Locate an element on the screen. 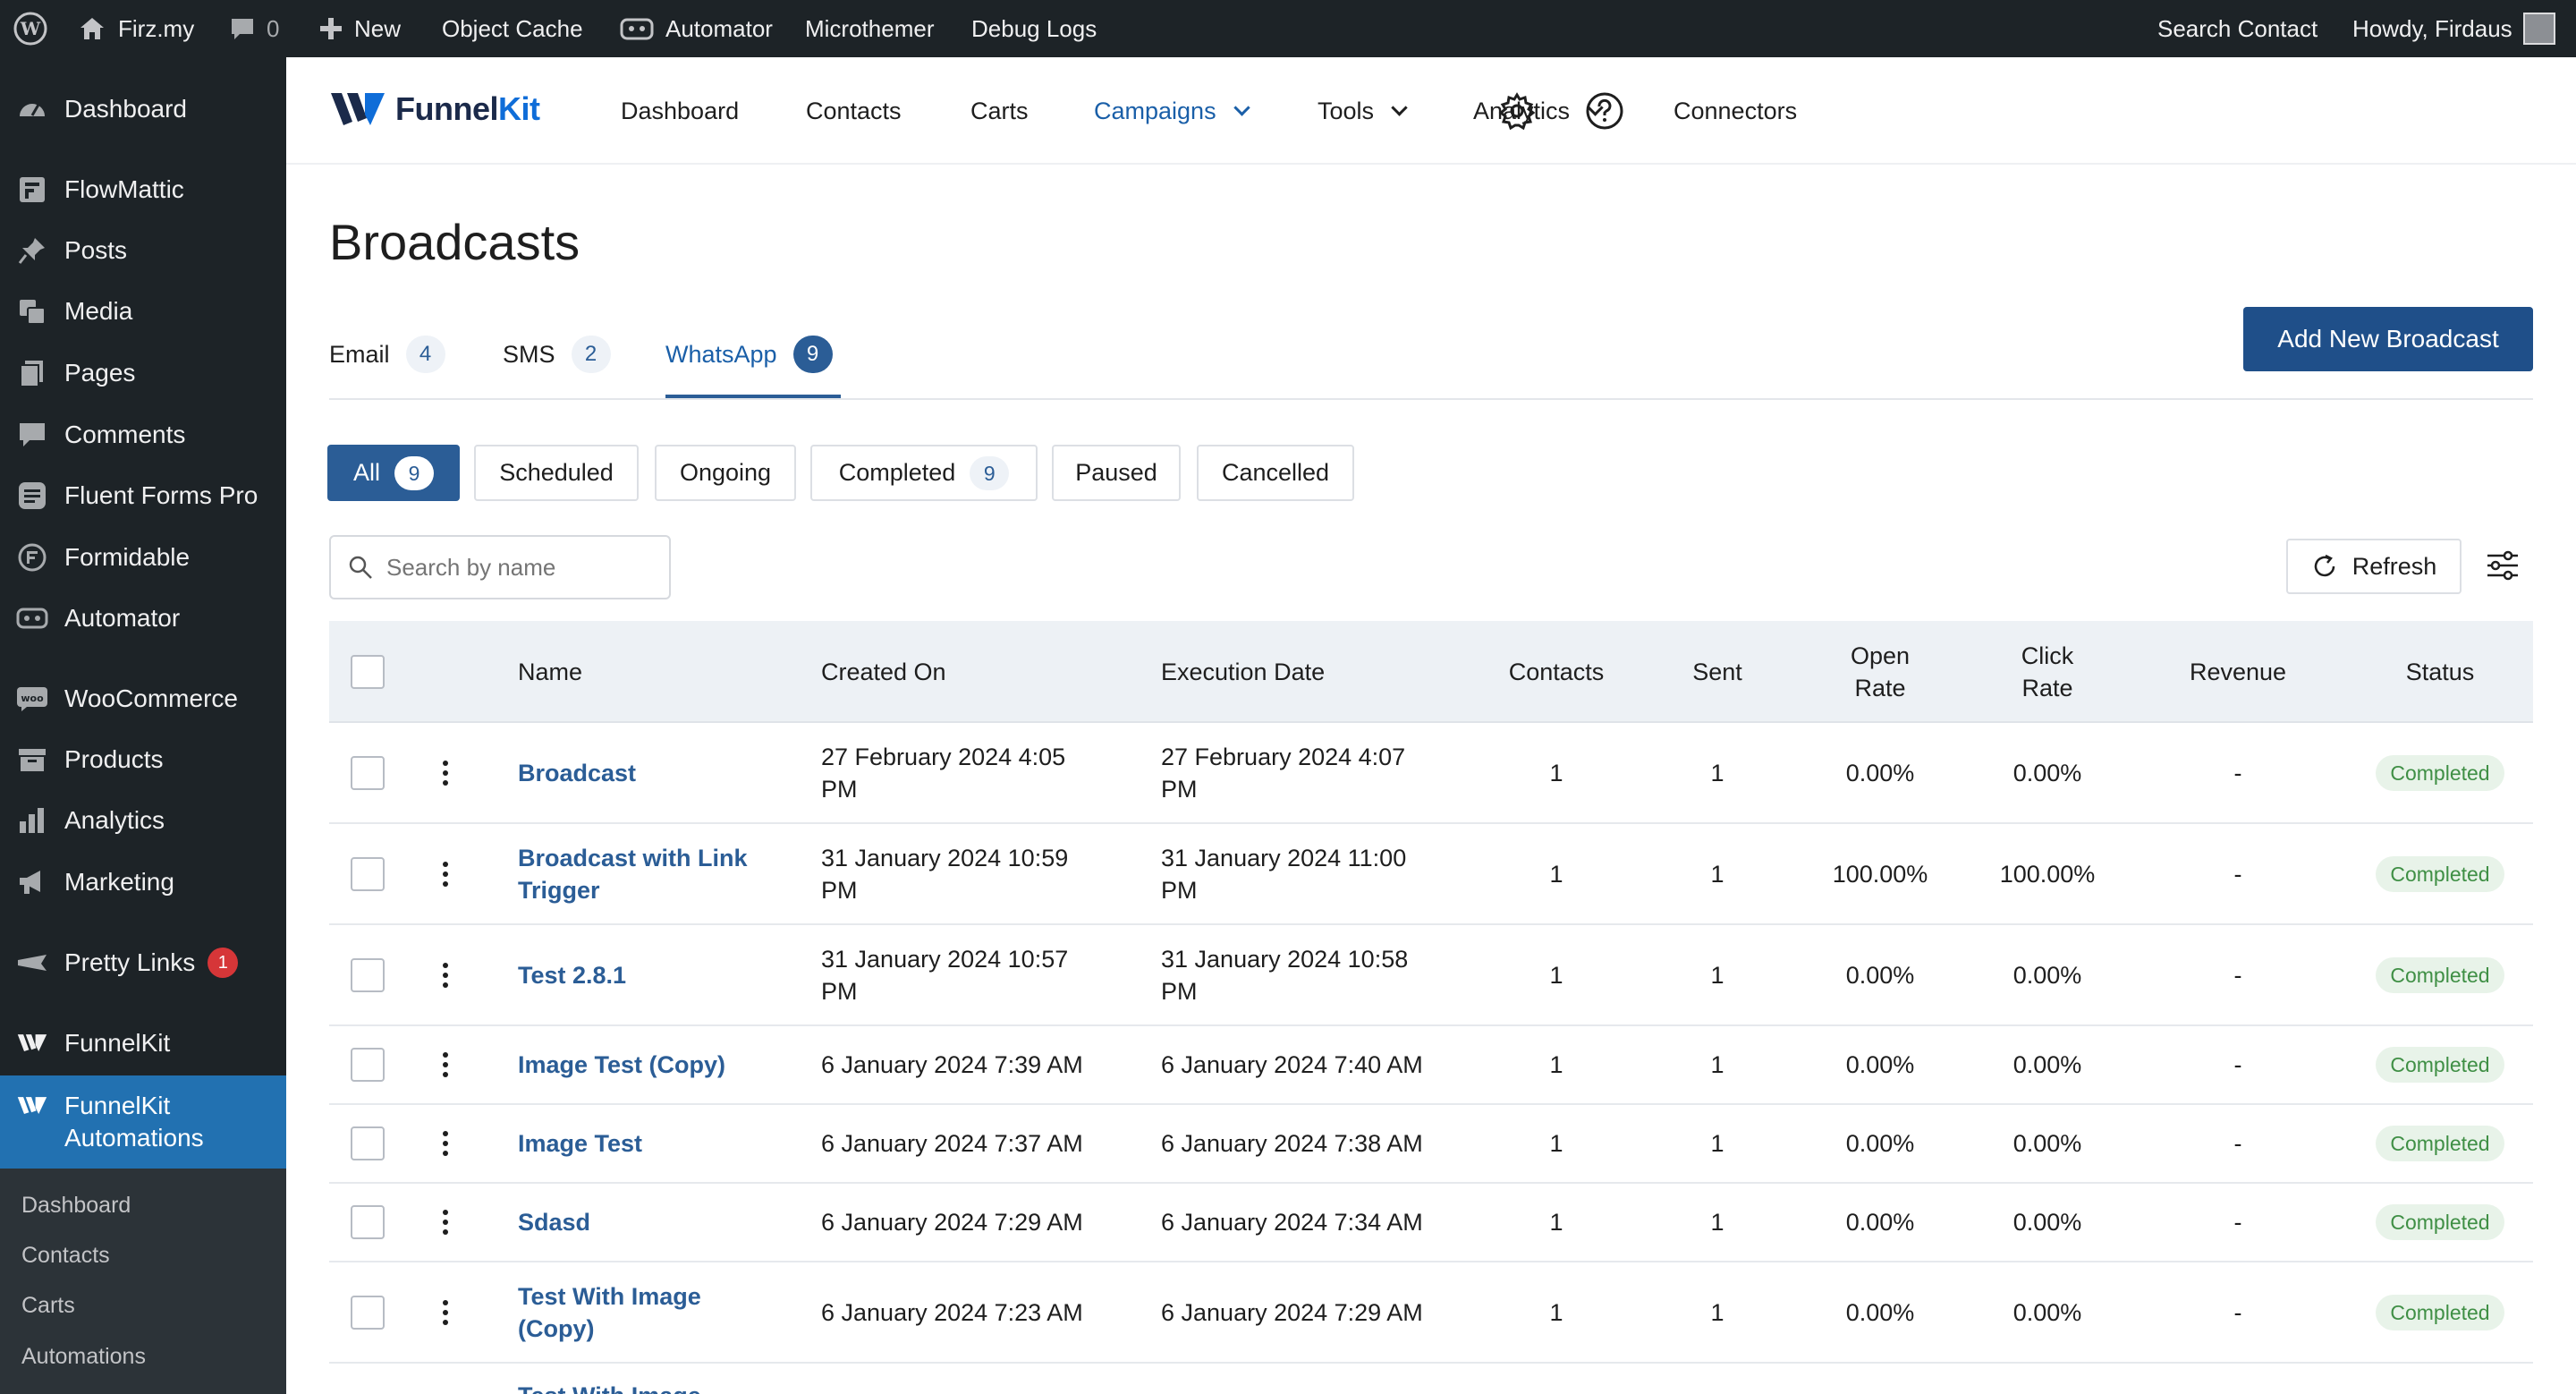  column-header-created-on: Created On is located at coordinates (883, 672).